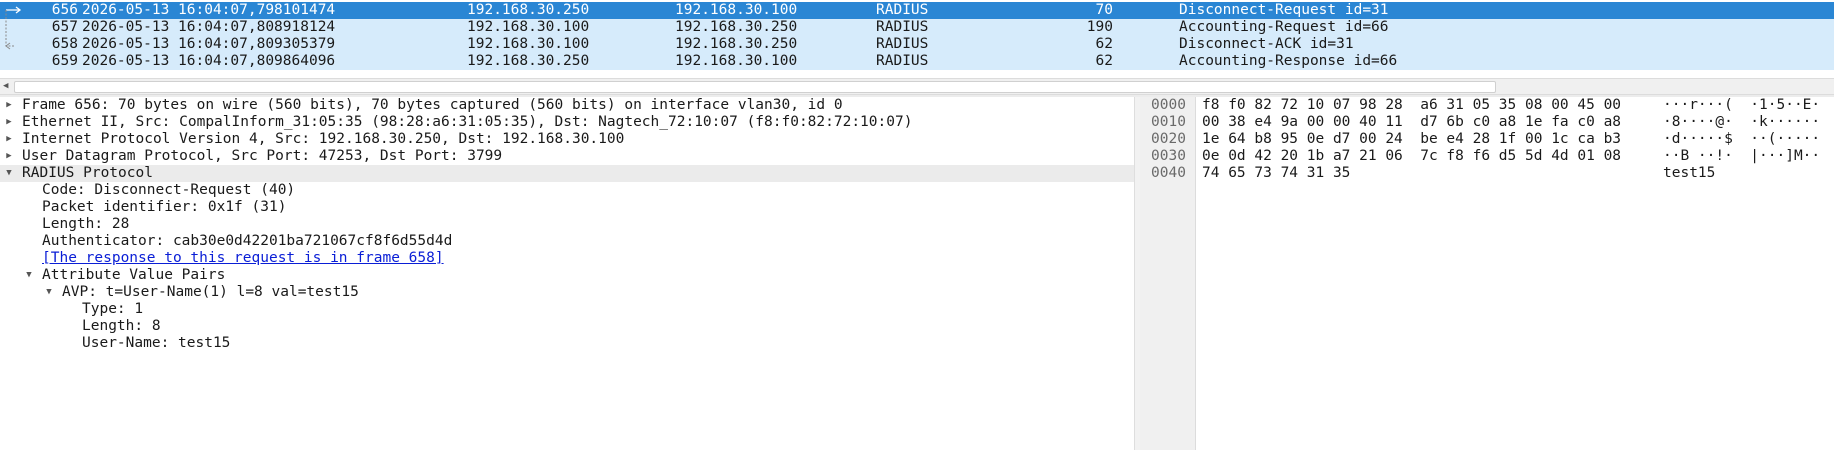 Image resolution: width=1834 pixels, height=450 pixels. Describe the element at coordinates (156, 343) in the screenshot. I see `tree-label: User-Name: test15` at that location.